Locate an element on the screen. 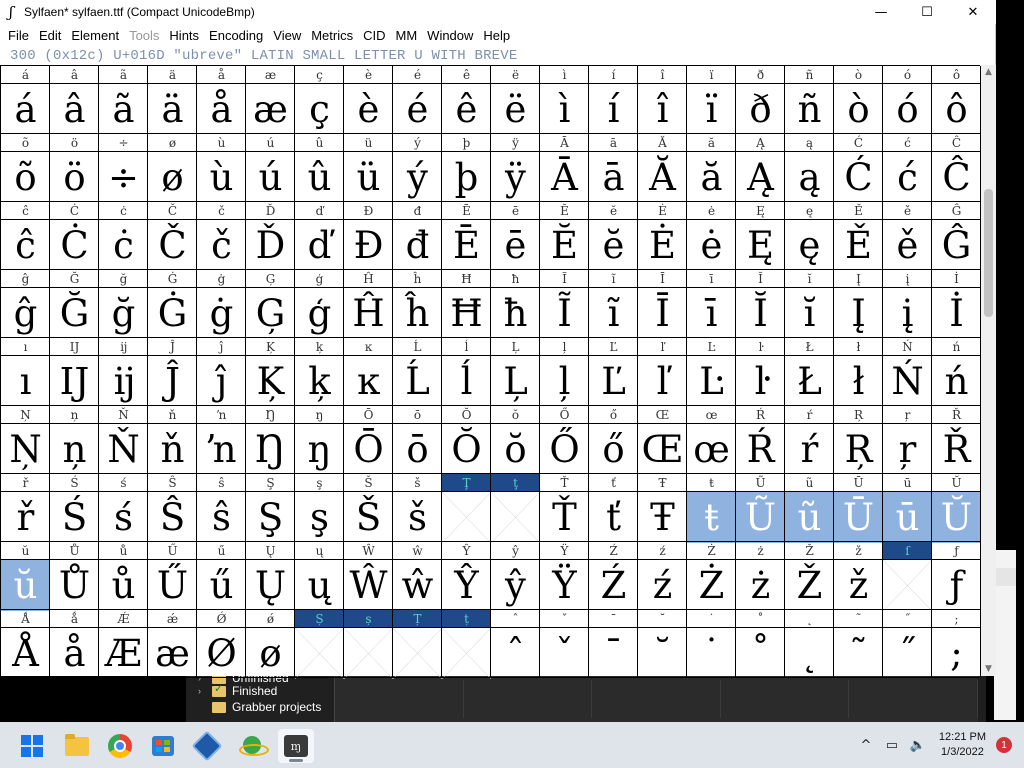 The height and width of the screenshot is (768, 1024). glyph-cell: Ħ is located at coordinates (466, 313).